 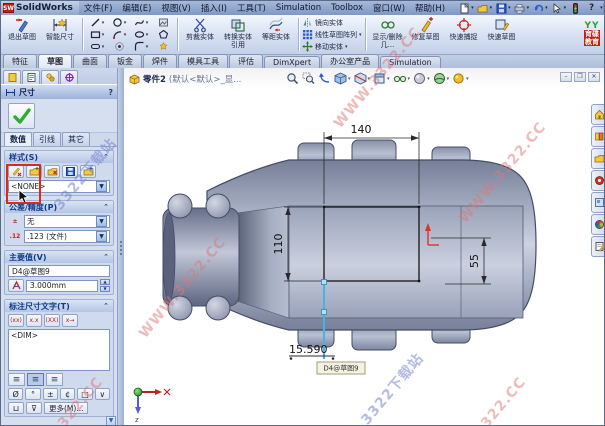 I want to click on style-dropdown: <NONE> ▼, so click(x=59, y=186).